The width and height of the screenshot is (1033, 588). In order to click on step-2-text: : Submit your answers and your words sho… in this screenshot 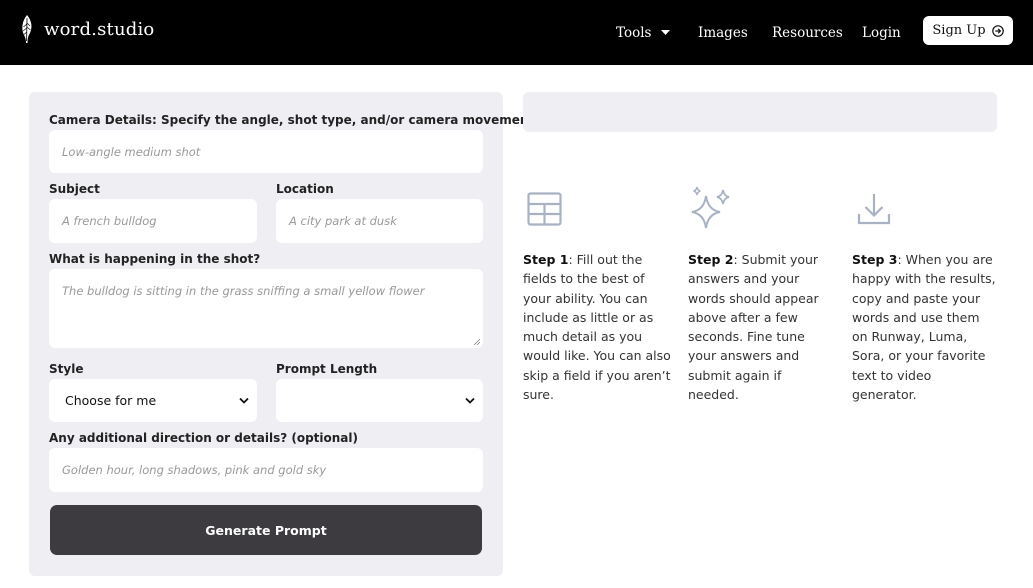, I will do `click(753, 327)`.